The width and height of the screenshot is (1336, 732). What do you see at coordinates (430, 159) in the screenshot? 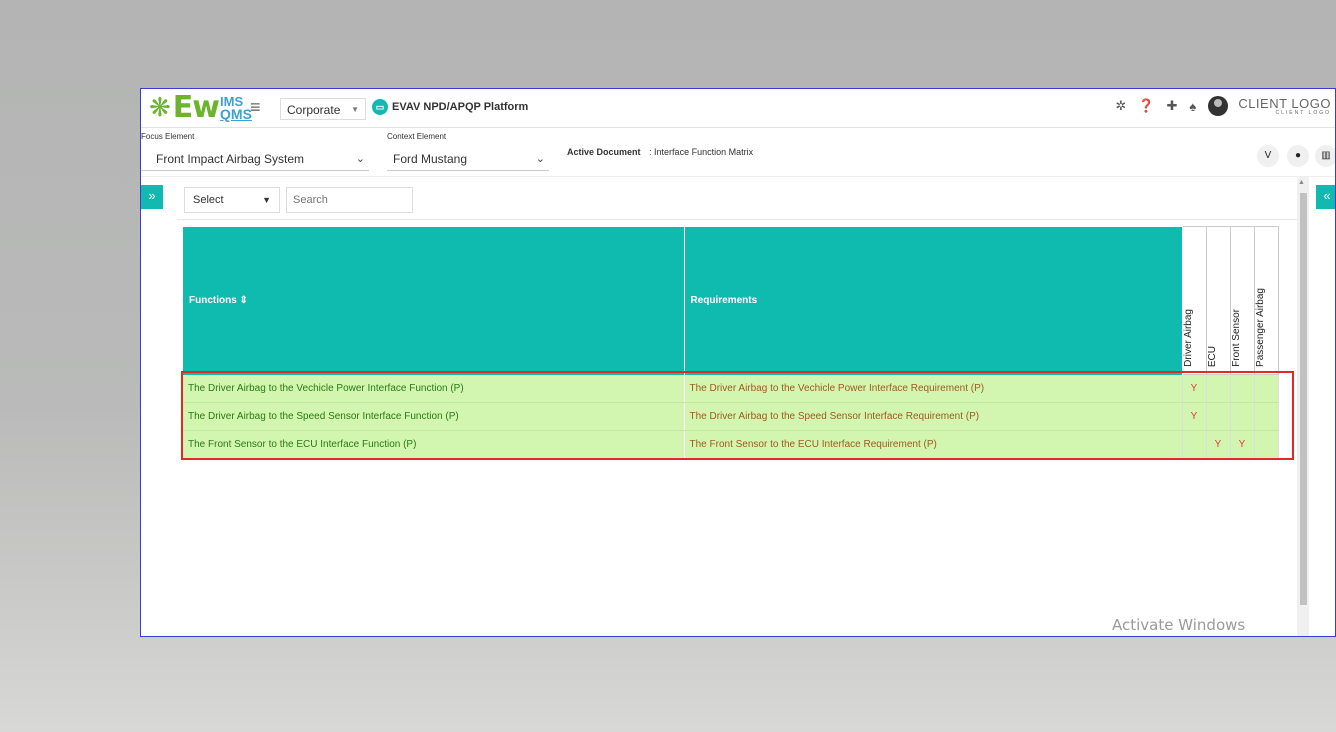
I see `context-element-value: Ford Mustang` at bounding box center [430, 159].